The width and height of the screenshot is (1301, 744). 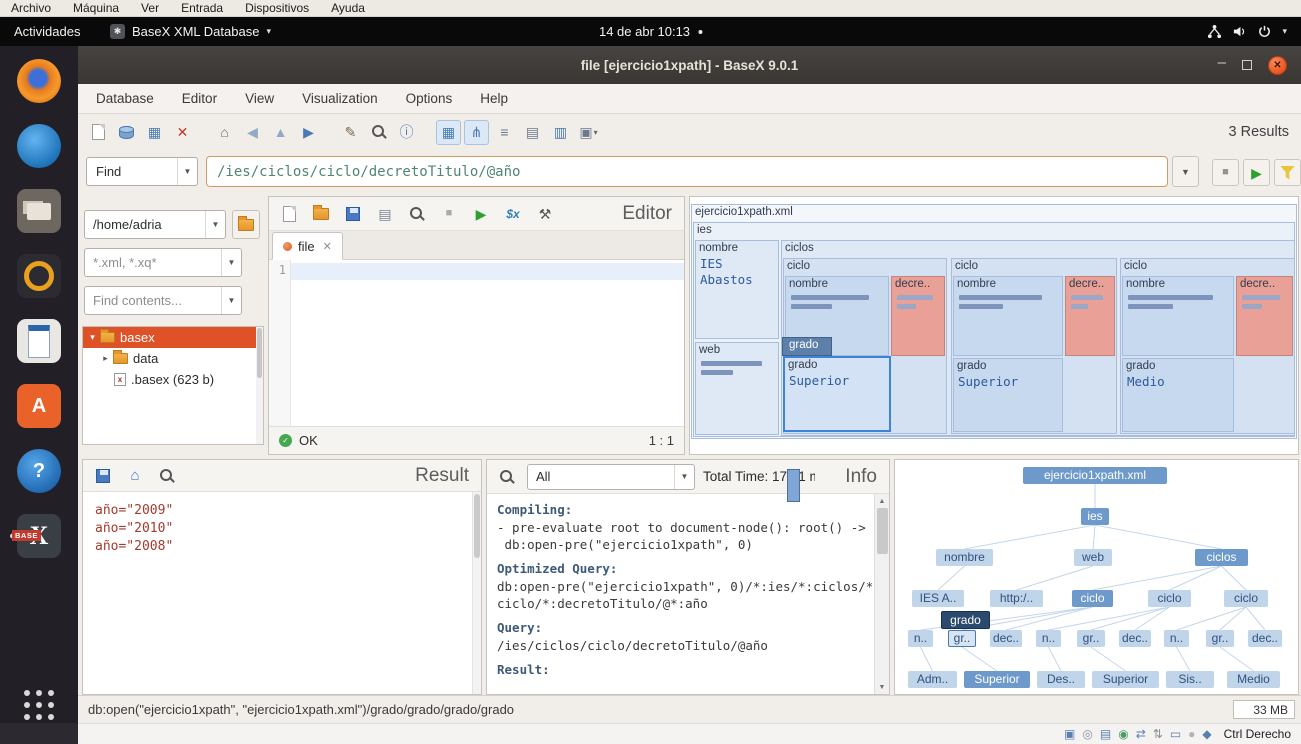 What do you see at coordinates (938, 598) in the screenshot?
I see `tree-node-iesa: IES A..` at bounding box center [938, 598].